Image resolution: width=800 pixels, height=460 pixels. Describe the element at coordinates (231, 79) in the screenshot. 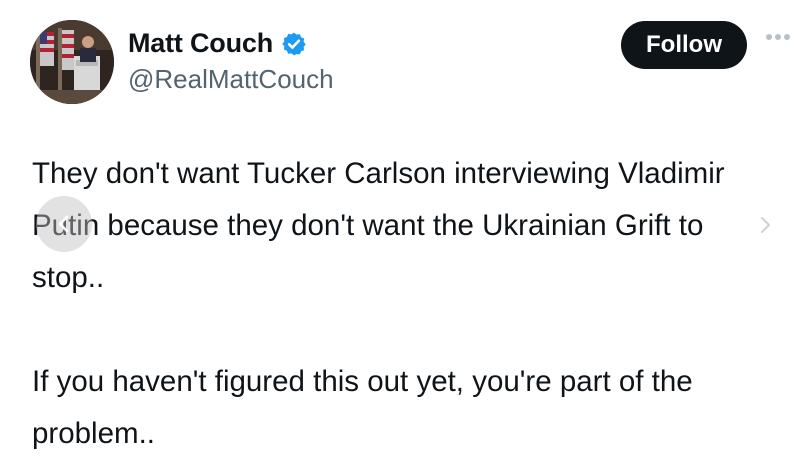

I see `author-handle: @RealMattCouch` at that location.